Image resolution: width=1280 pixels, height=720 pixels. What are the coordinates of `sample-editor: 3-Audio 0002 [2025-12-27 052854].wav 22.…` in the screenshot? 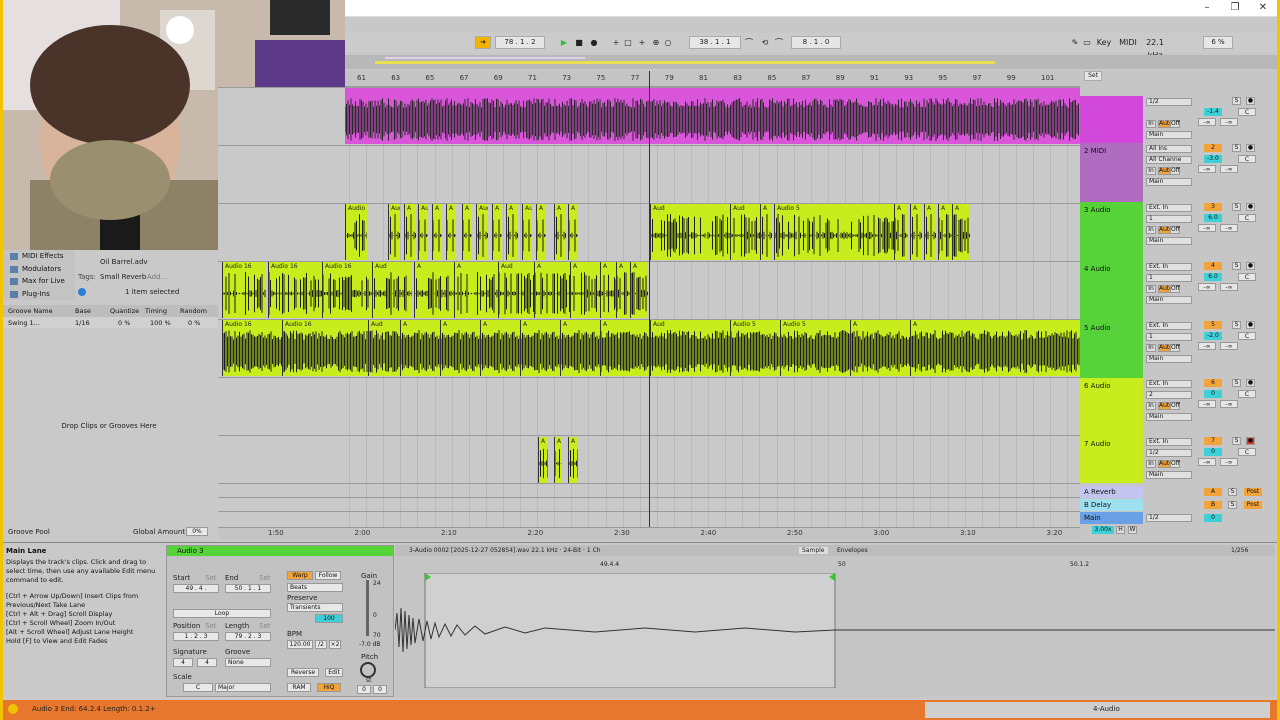 It's located at (835, 621).